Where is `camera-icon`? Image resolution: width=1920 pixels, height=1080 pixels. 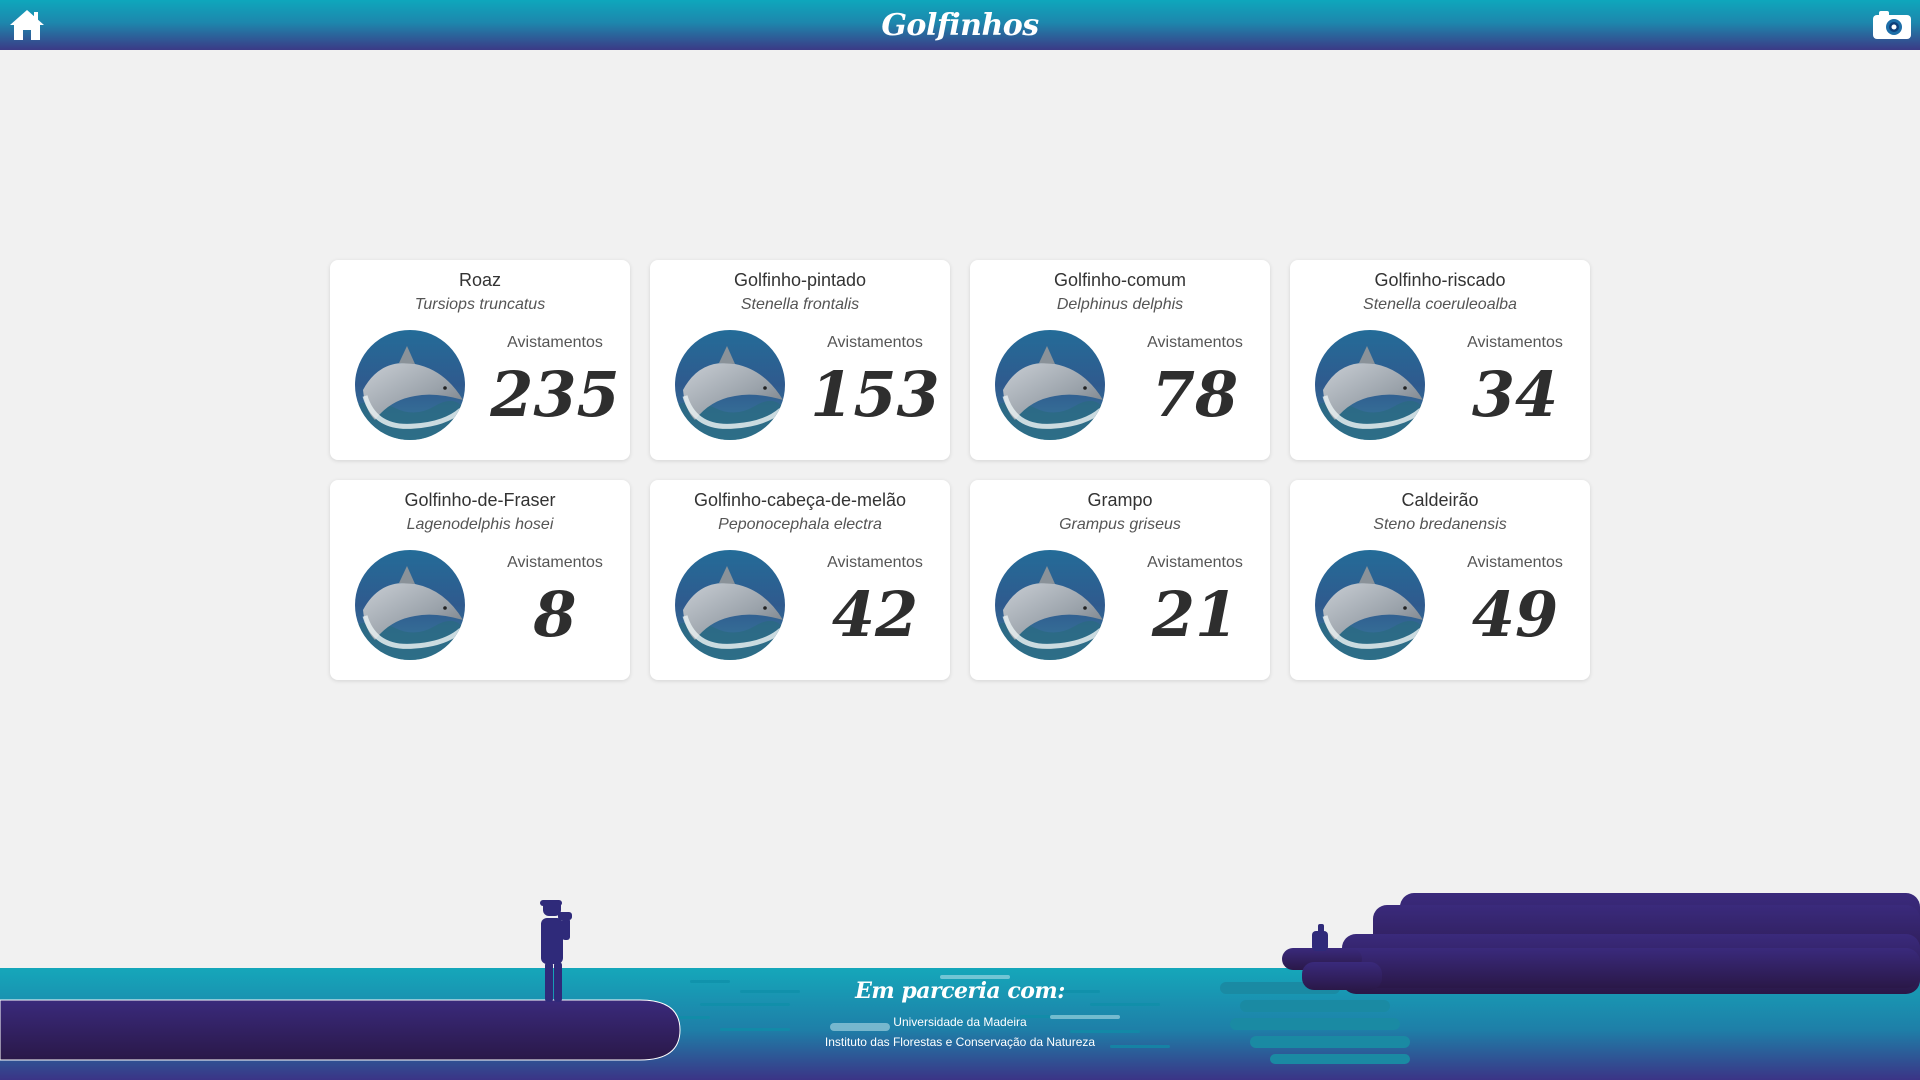
camera-icon is located at coordinates (1892, 25).